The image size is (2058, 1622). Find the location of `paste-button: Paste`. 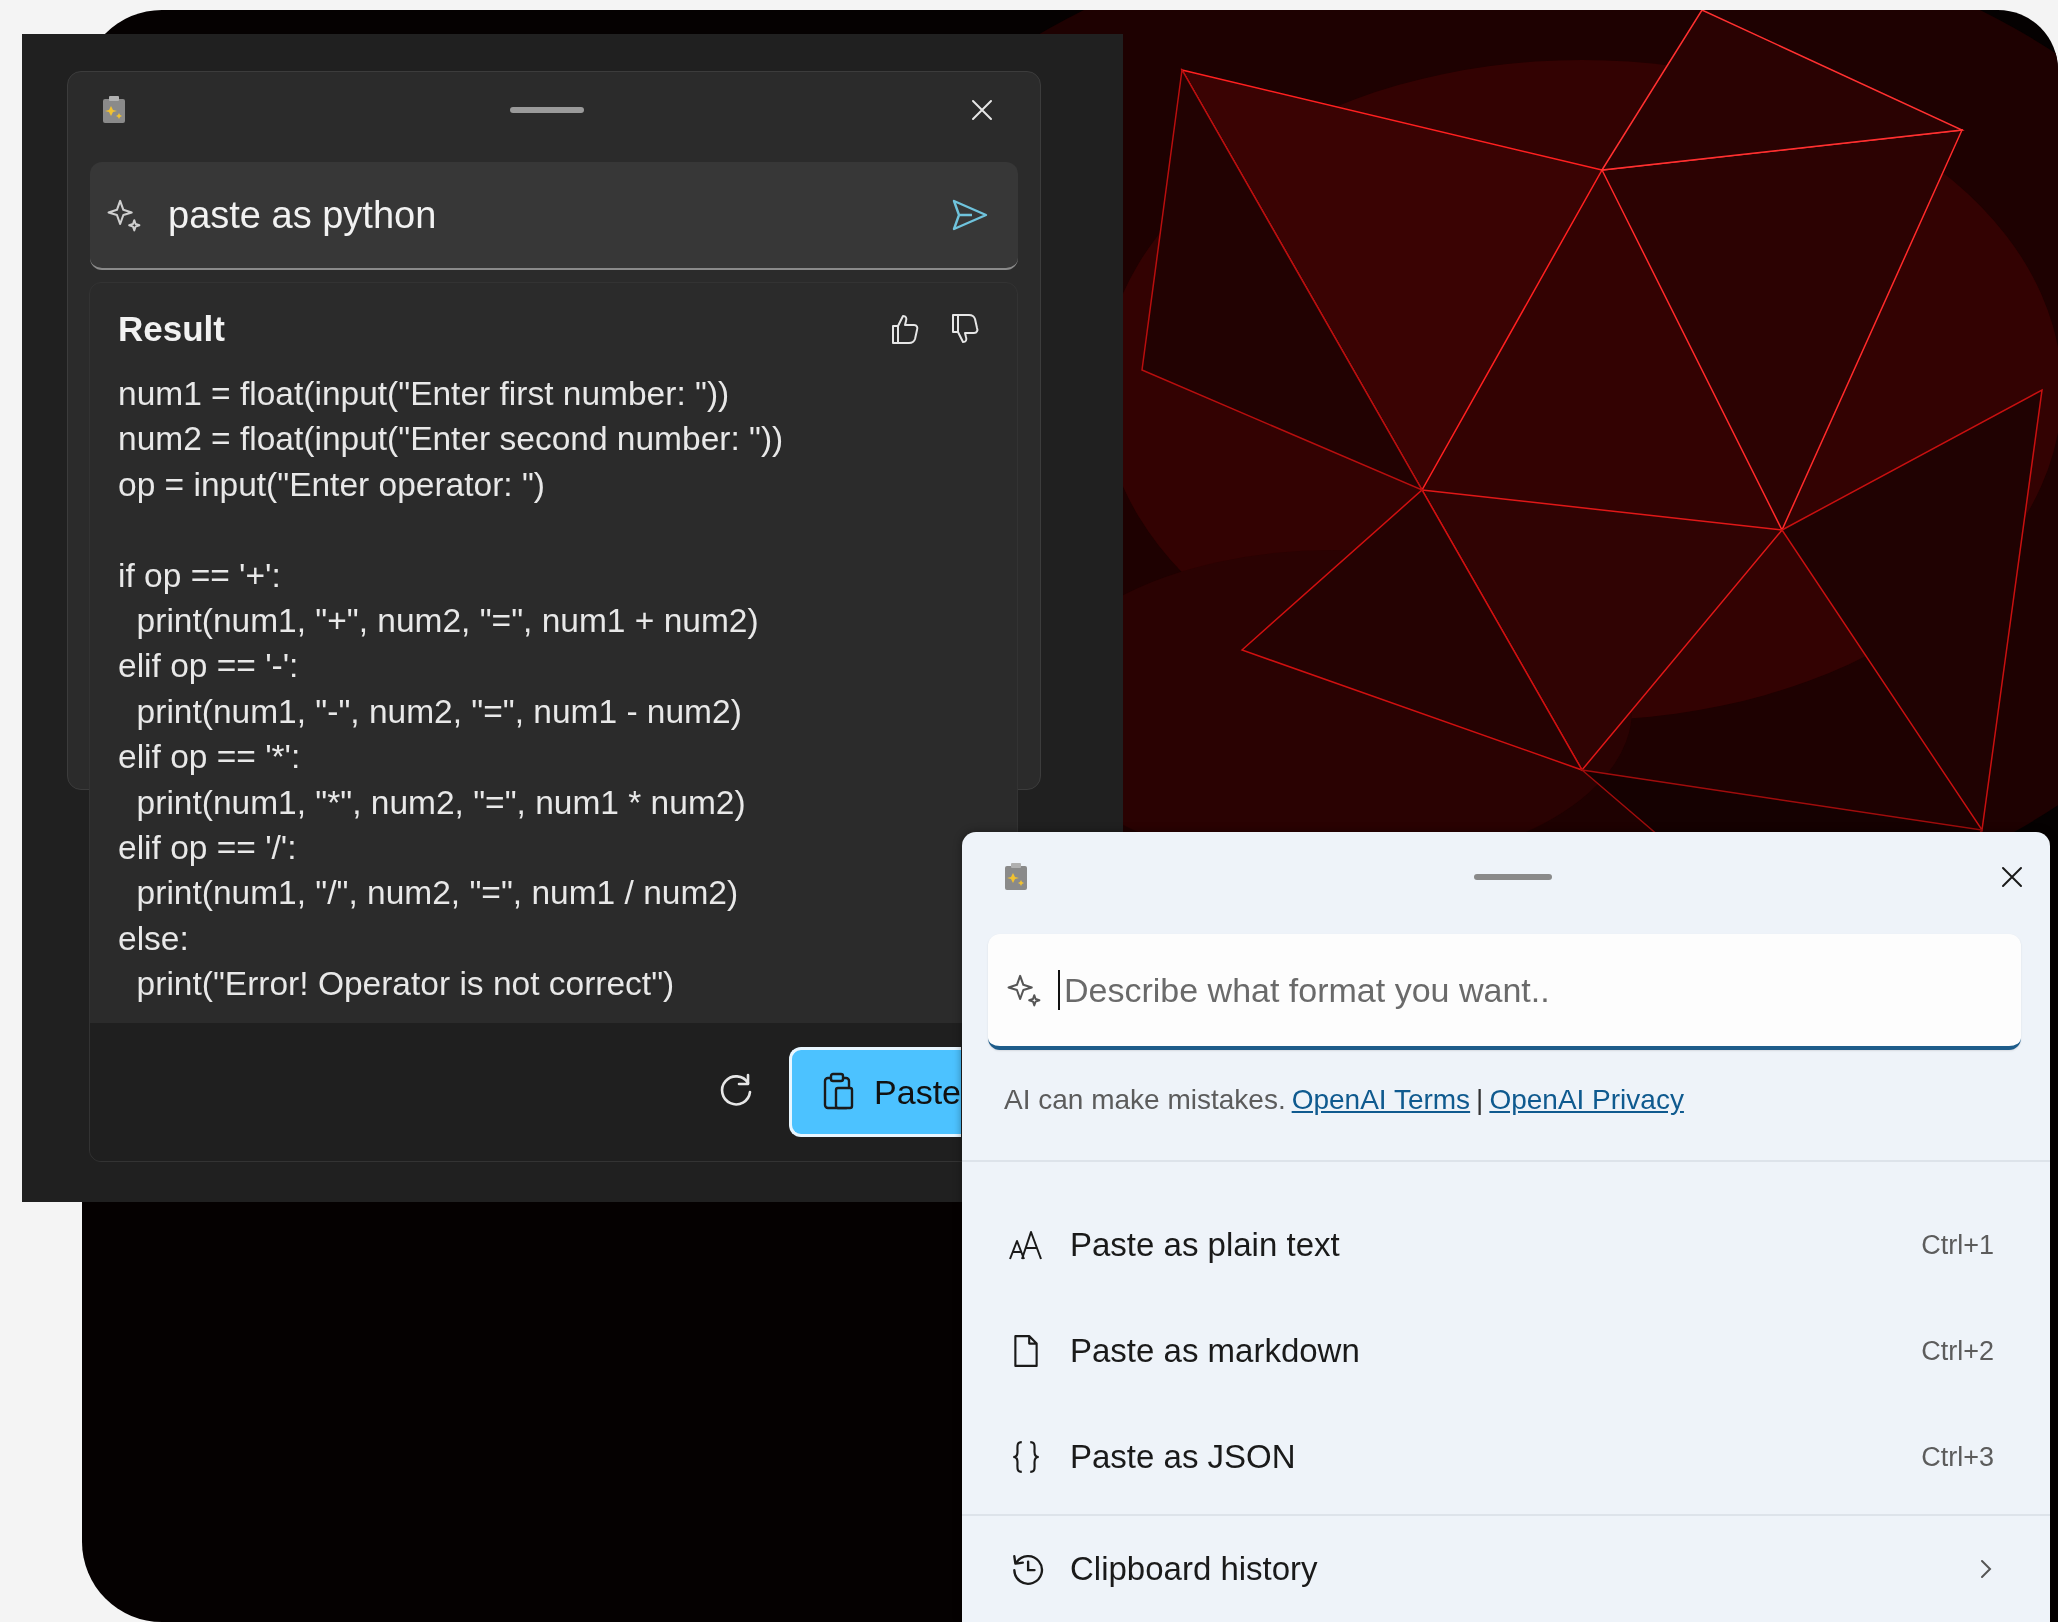

paste-button: Paste is located at coordinates (875, 1092).